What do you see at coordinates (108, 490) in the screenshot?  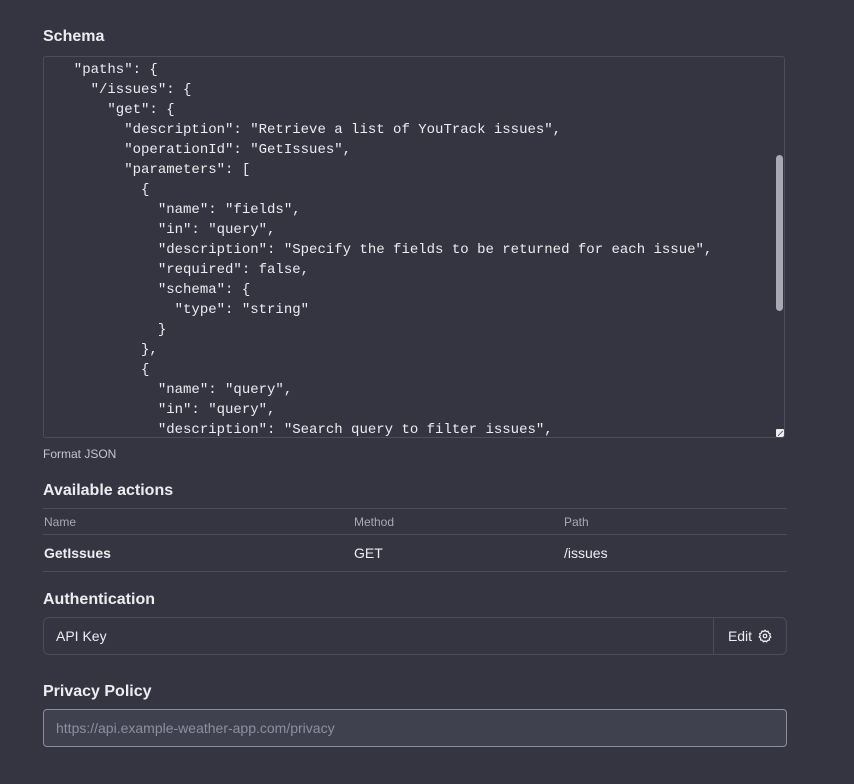 I see `available-actions-label: Available actions` at bounding box center [108, 490].